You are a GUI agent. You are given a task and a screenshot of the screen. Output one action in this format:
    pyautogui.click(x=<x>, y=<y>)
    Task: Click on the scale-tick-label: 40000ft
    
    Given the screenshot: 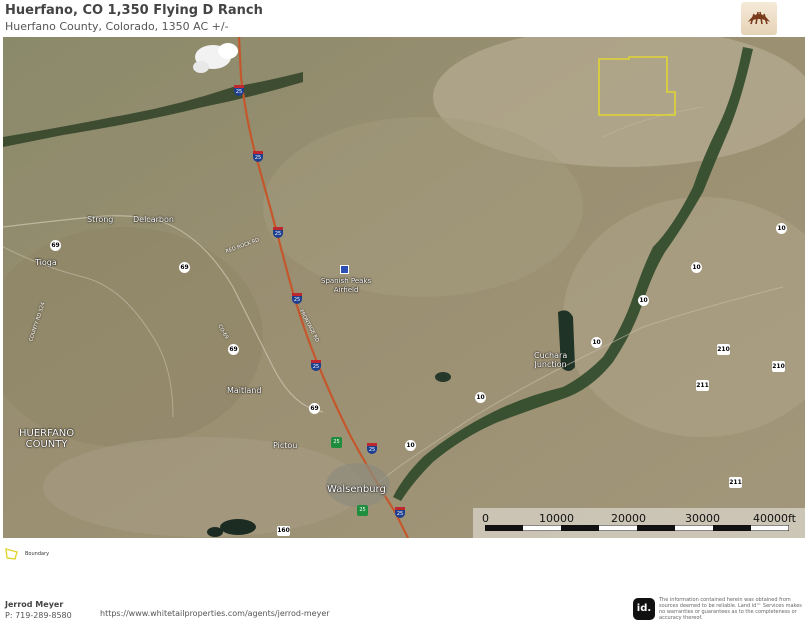 What is the action you would take?
    pyautogui.click(x=774, y=518)
    